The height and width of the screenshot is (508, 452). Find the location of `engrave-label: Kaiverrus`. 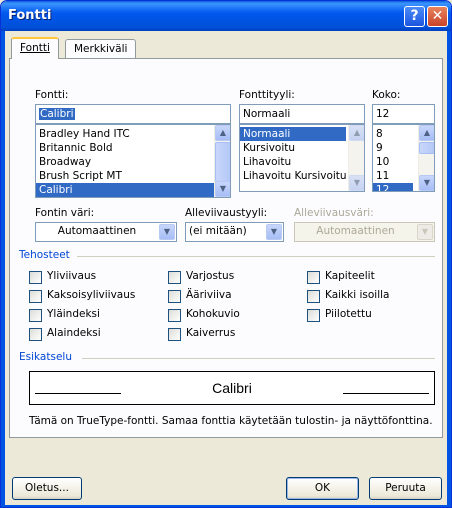

engrave-label: Kaiverrus is located at coordinates (211, 333).